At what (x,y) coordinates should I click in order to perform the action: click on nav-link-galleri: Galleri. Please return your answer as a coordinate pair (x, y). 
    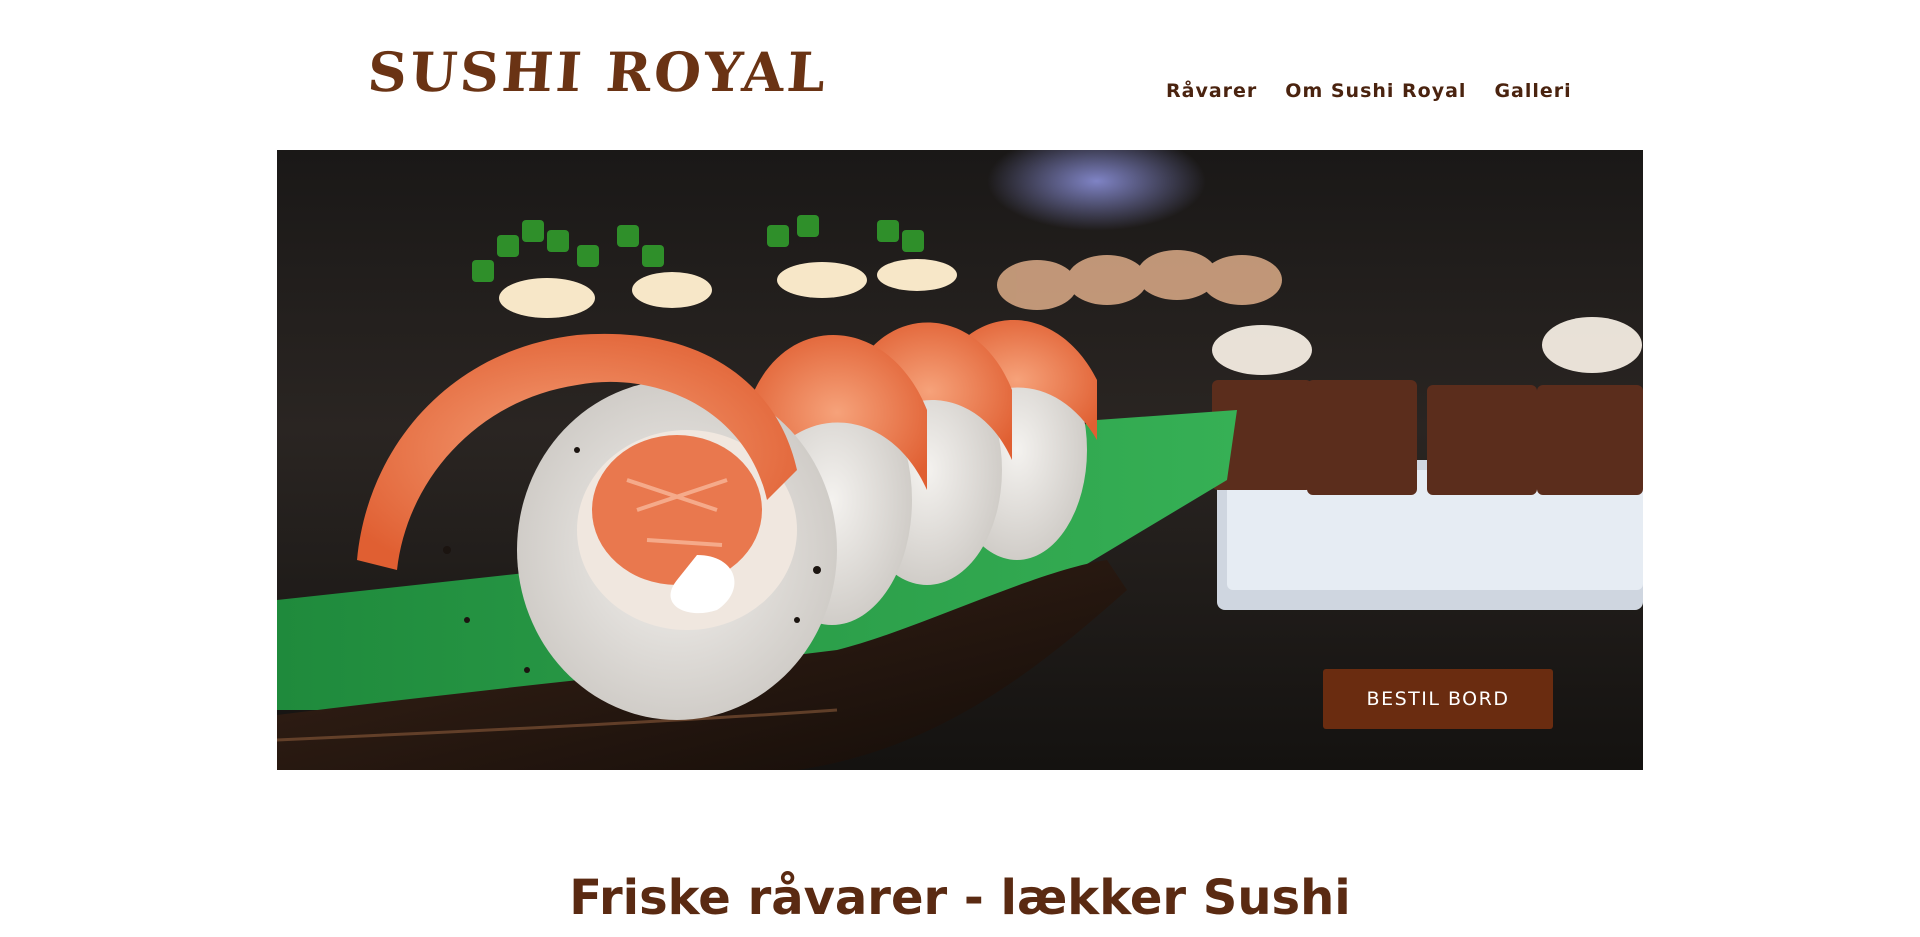
    Looking at the image, I should click on (1532, 91).